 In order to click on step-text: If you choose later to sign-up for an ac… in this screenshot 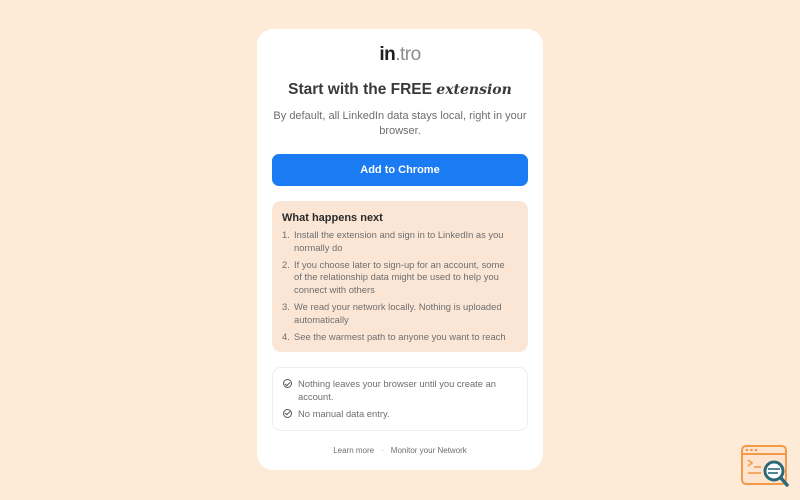, I will do `click(399, 277)`.